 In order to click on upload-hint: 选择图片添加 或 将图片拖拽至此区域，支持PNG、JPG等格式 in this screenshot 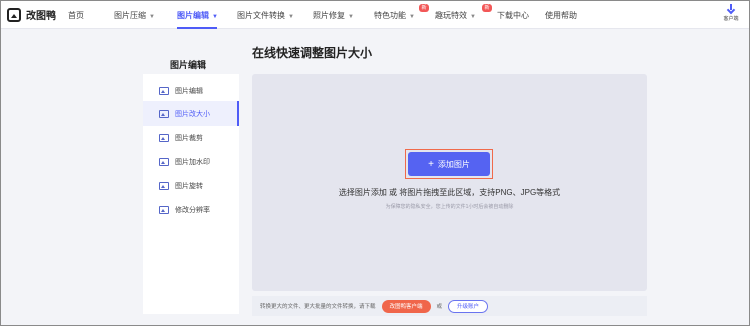, I will do `click(449, 192)`.